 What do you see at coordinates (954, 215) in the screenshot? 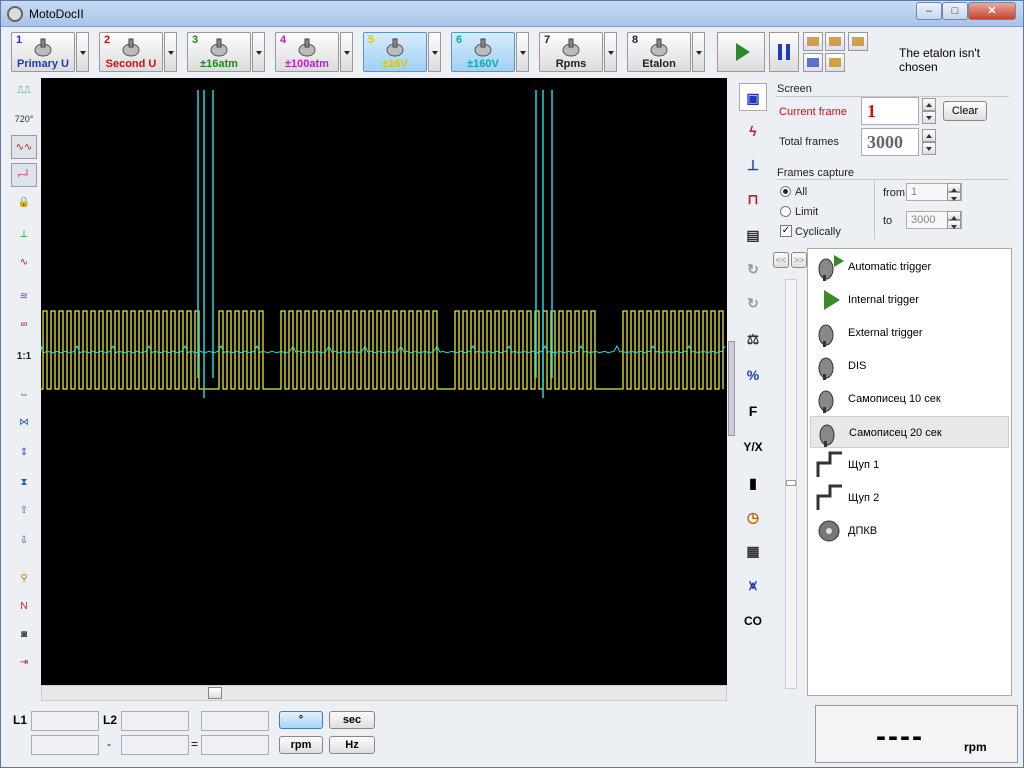
I see `to-up` at bounding box center [954, 215].